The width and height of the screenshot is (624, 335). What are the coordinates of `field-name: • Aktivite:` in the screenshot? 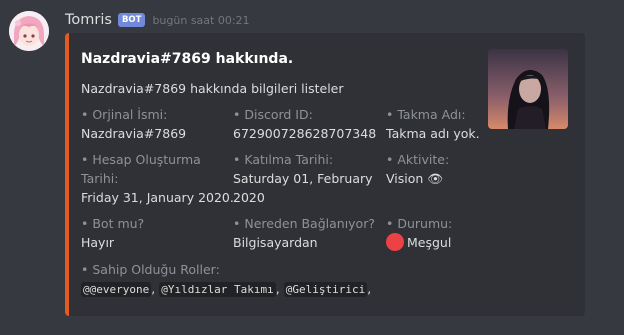 It's located at (418, 159).